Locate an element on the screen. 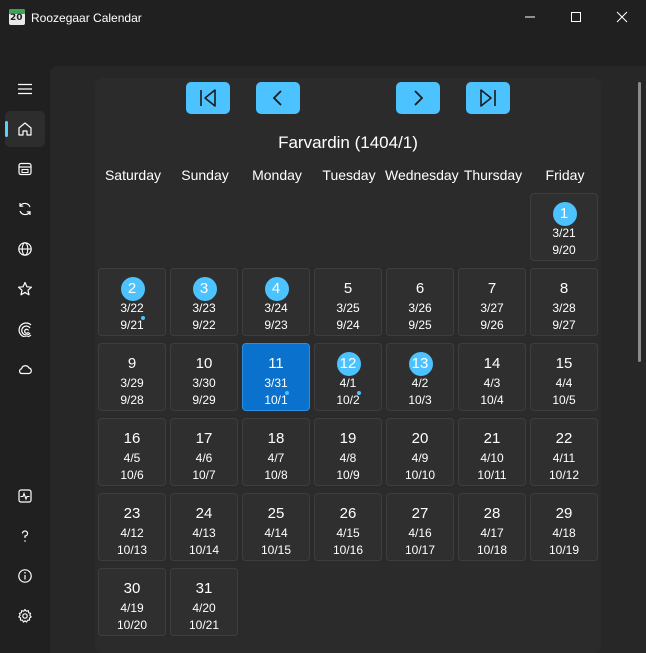 The width and height of the screenshot is (646, 653). hijri-date: 9/20 is located at coordinates (564, 250).